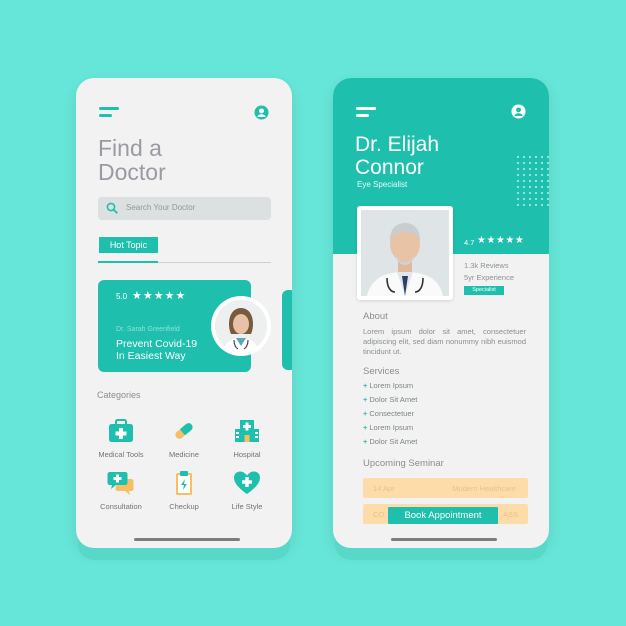  What do you see at coordinates (443, 515) in the screenshot?
I see `book-appointment-button: Book Appointment` at bounding box center [443, 515].